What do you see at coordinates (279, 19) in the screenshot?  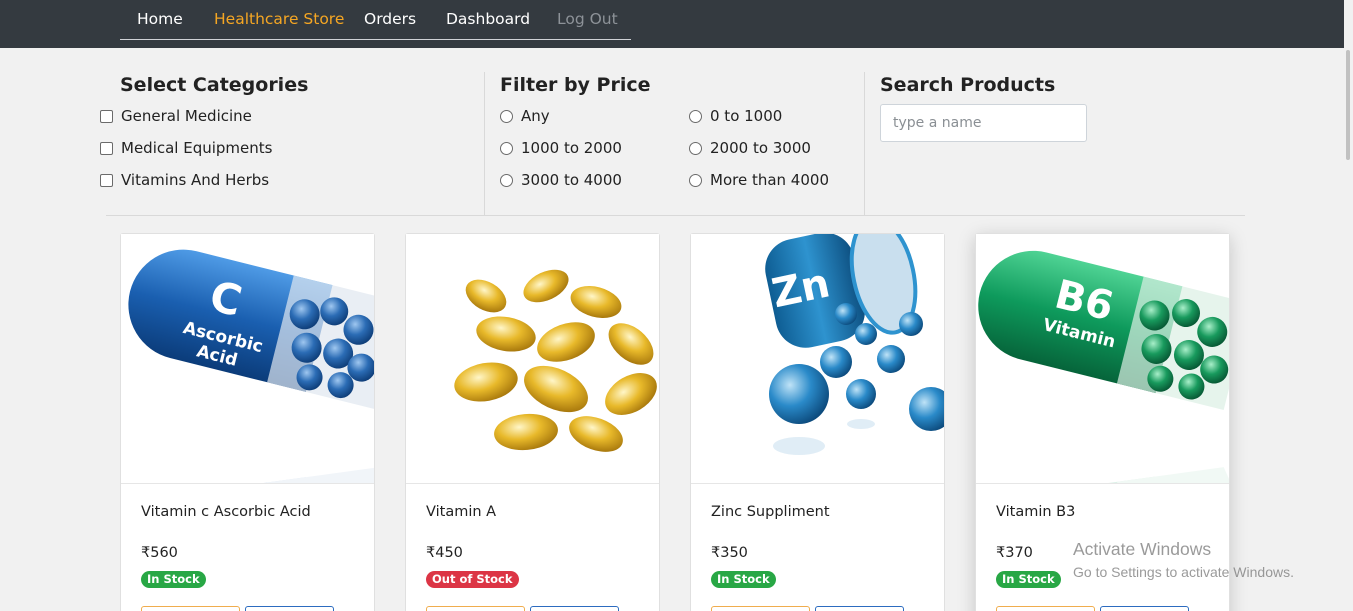 I see `nav-healthcare-store-link: Healthcare Store` at bounding box center [279, 19].